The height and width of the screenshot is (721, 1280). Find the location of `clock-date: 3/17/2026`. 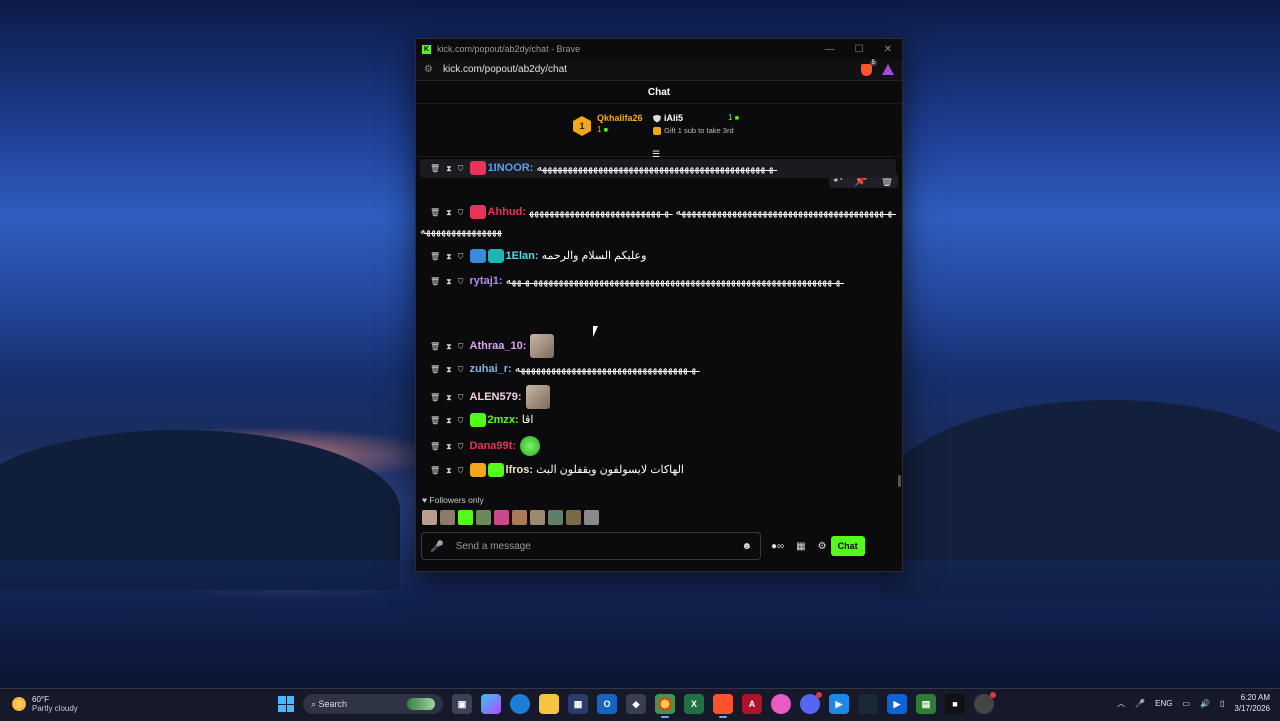

clock-date: 3/17/2026 is located at coordinates (1252, 708).